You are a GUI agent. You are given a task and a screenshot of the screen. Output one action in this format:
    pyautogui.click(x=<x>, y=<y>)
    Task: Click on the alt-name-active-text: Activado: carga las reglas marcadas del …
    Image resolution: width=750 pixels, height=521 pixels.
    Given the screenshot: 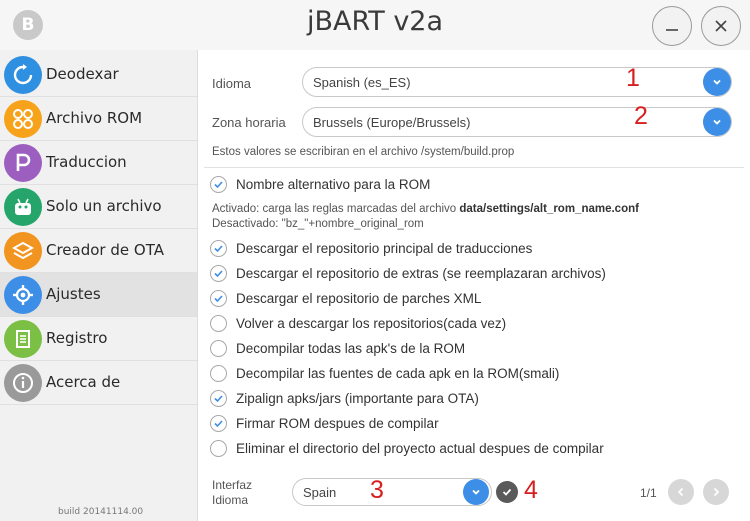 What is the action you would take?
    pyautogui.click(x=336, y=209)
    